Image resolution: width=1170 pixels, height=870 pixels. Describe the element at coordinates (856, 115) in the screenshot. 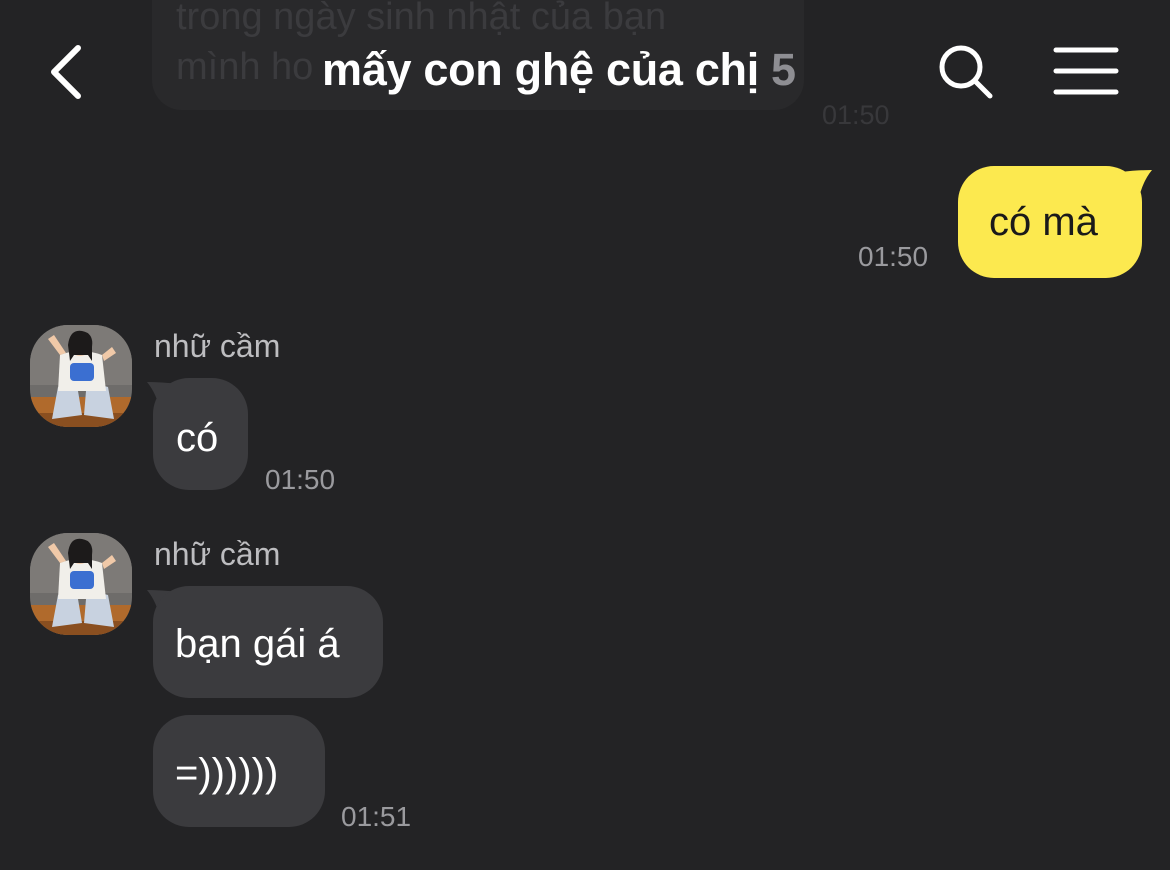

I see `previous-message-time: 01:50` at that location.